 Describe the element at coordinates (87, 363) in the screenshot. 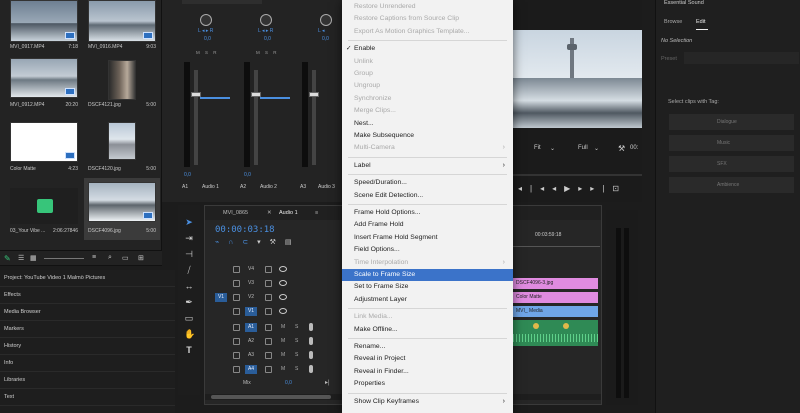

I see `panel-info: Info` at that location.